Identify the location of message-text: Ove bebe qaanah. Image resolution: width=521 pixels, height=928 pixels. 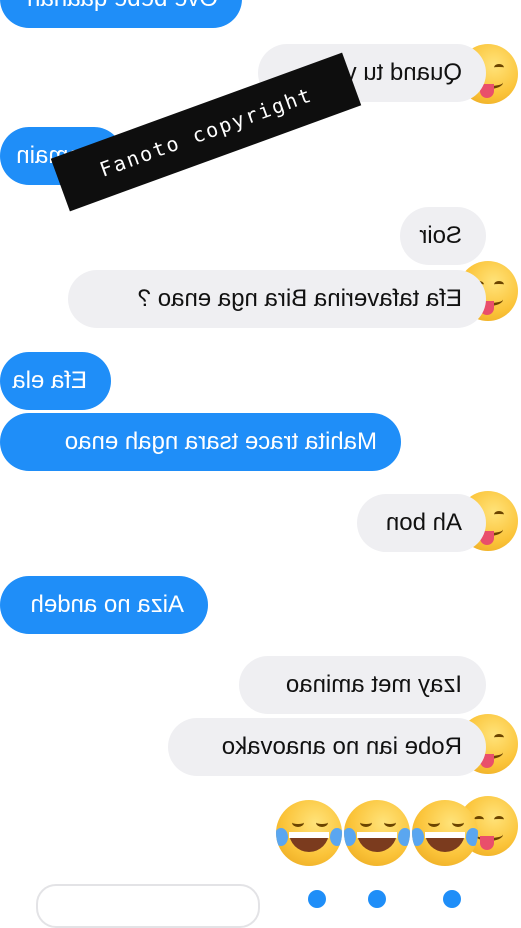
(122, 6).